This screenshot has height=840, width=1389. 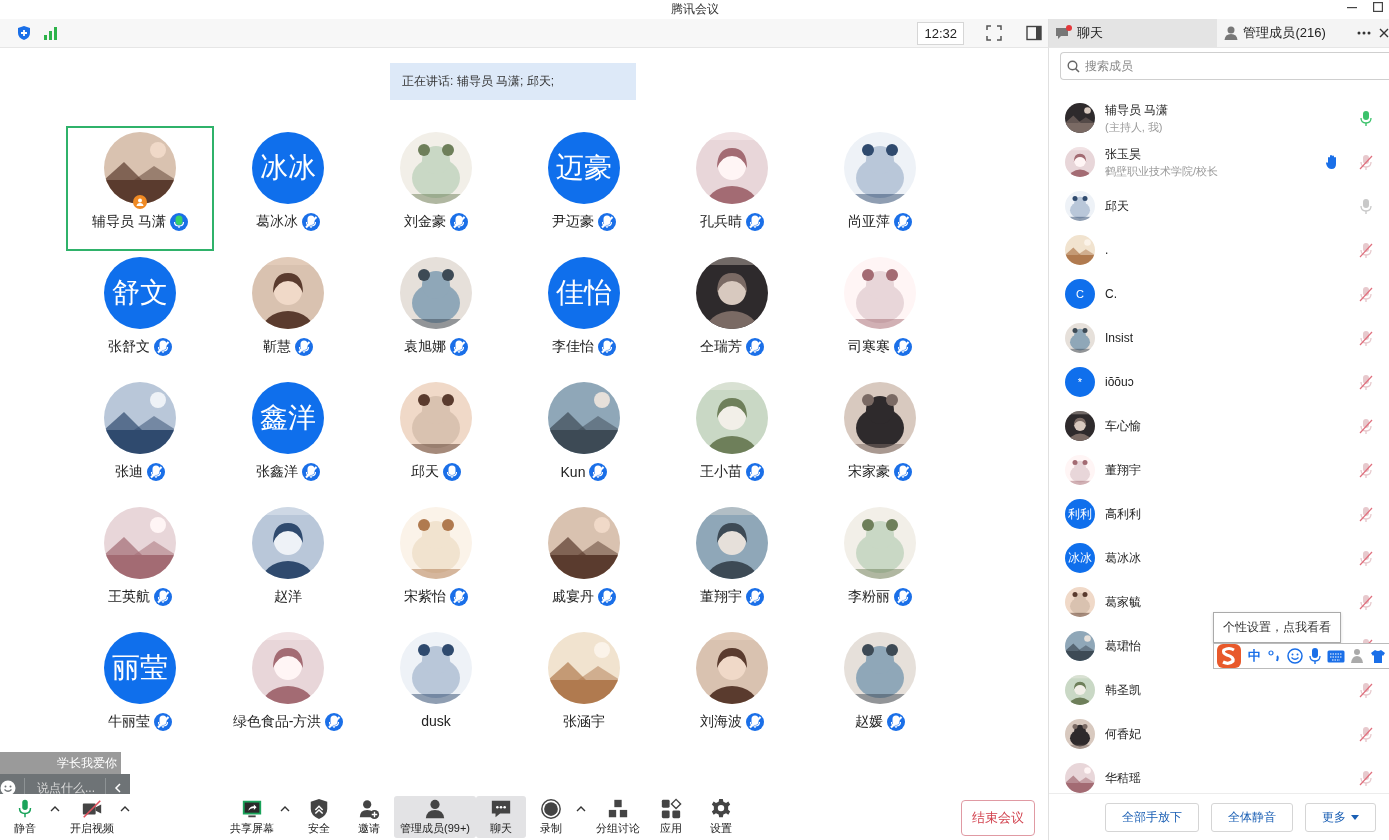 I want to click on footer-button: 全体静音, so click(x=1252, y=817).